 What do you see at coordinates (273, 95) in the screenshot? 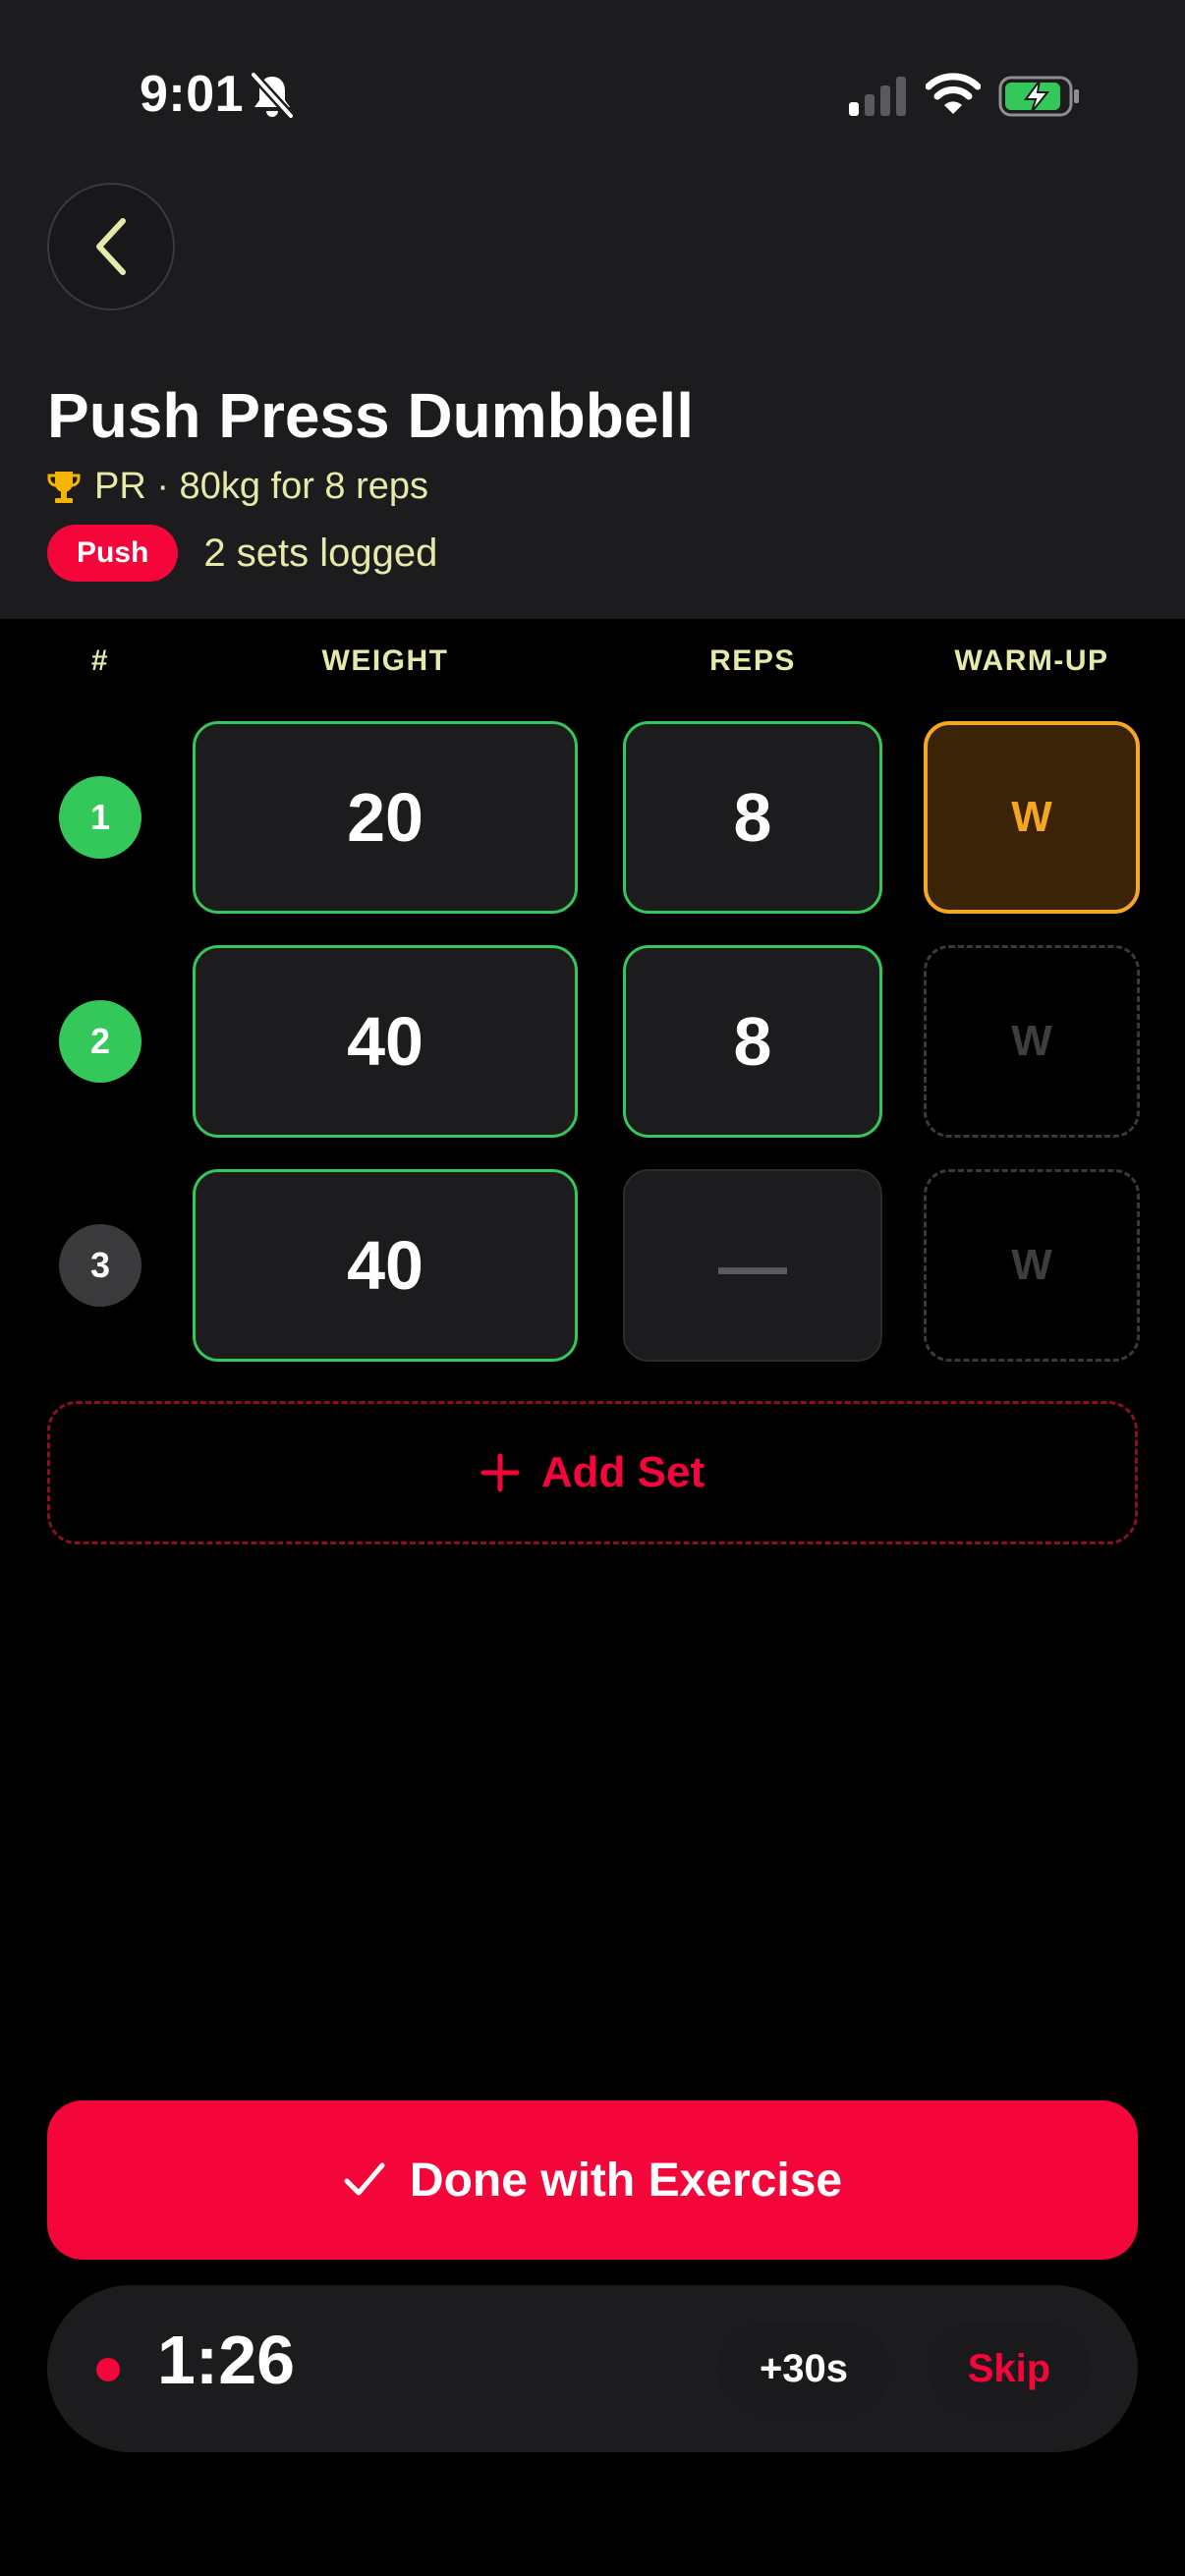
I see `bell-muted-icon` at bounding box center [273, 95].